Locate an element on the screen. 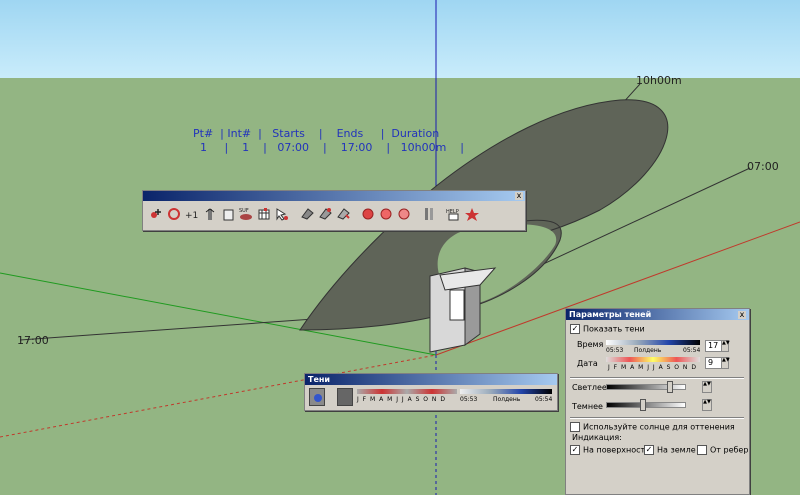 The height and width of the screenshot is (495, 800). on-ground-label: На земле is located at coordinates (676, 450).